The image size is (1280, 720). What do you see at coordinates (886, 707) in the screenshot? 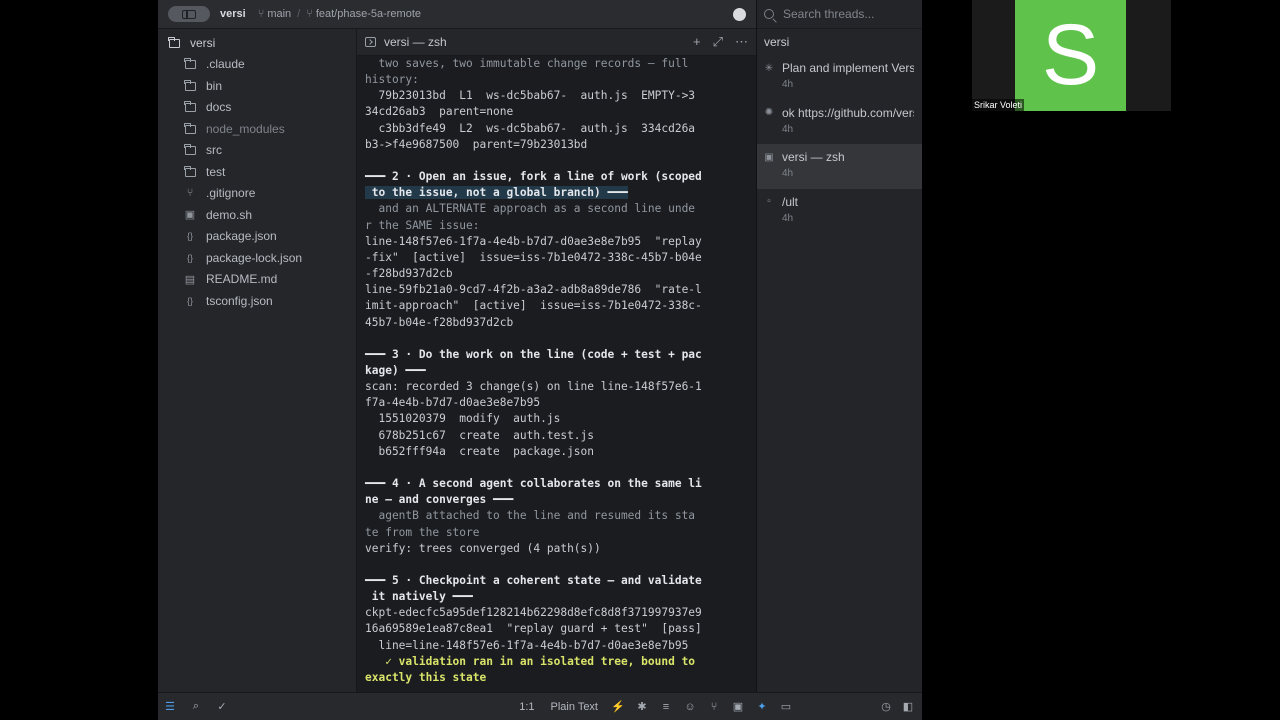
I see `history-icon: ◷` at bounding box center [886, 707].